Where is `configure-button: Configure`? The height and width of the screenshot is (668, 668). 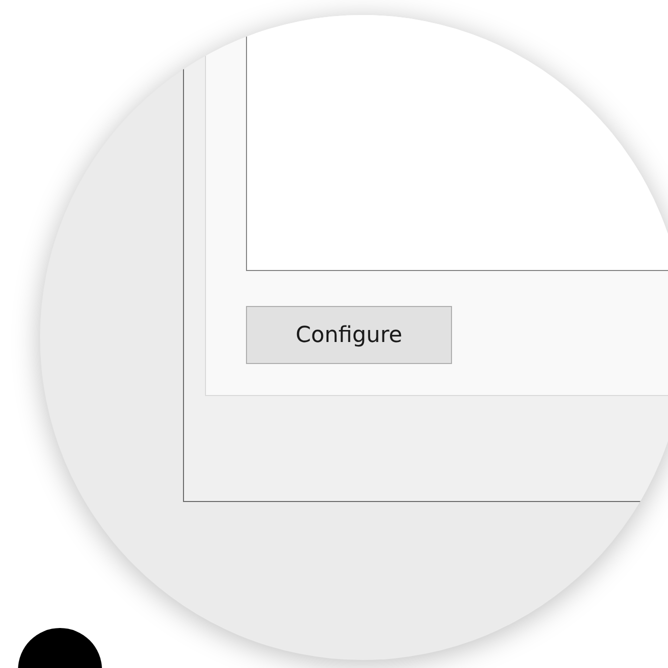 configure-button: Configure is located at coordinates (349, 335).